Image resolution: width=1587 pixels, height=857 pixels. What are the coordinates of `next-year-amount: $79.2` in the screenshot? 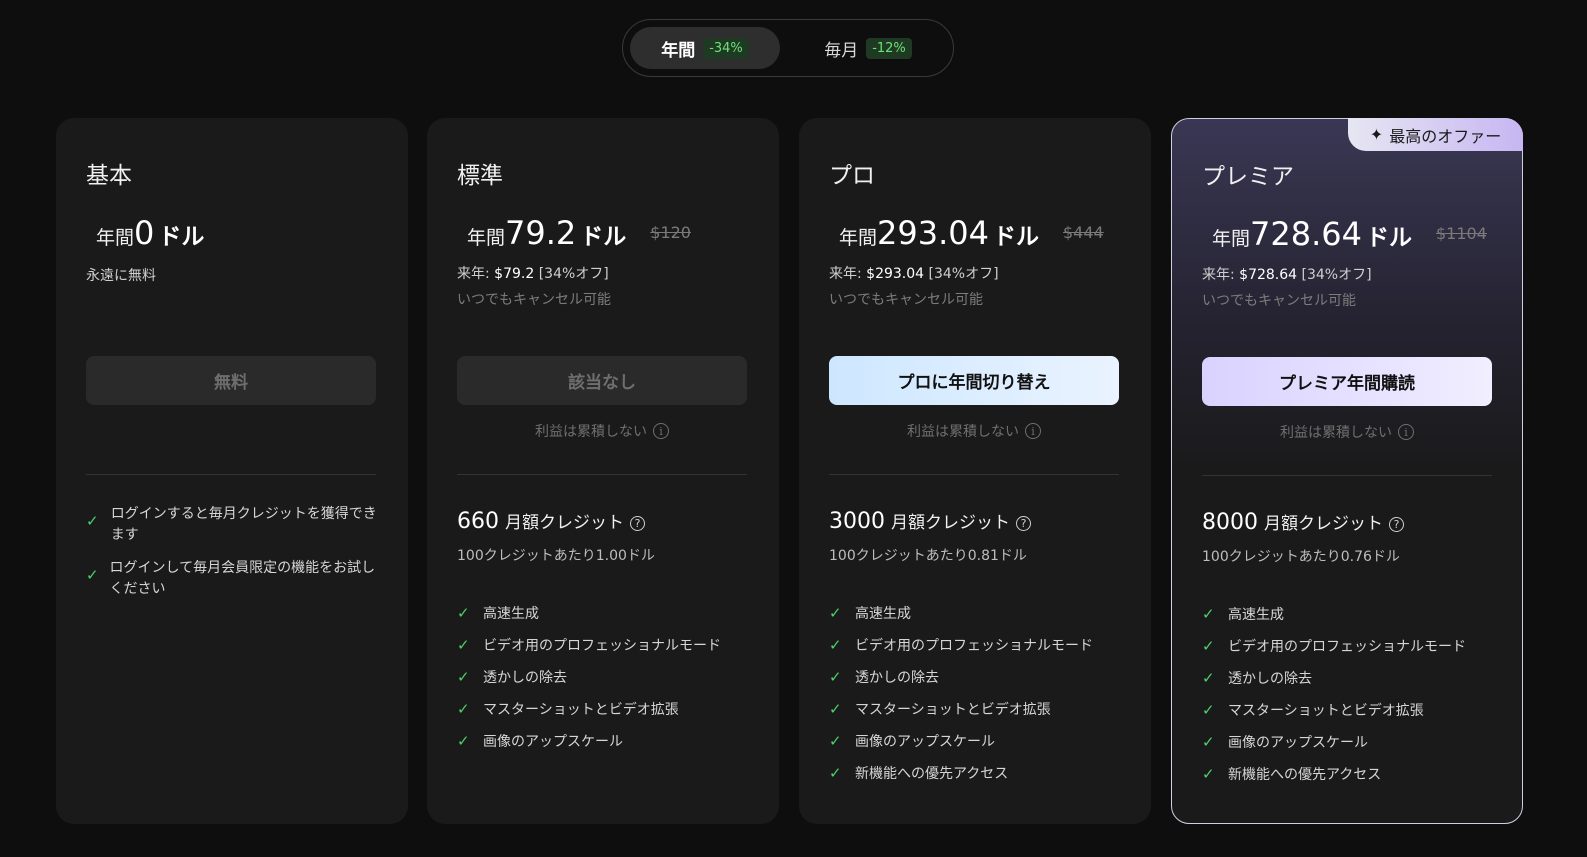 It's located at (514, 274).